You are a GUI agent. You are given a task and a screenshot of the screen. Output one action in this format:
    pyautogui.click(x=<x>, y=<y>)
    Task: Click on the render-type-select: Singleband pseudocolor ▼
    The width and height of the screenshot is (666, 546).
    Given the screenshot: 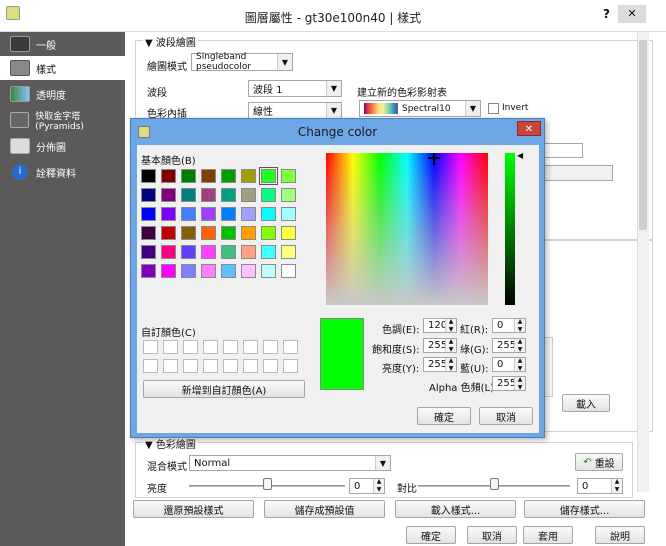 What is the action you would take?
    pyautogui.click(x=242, y=62)
    